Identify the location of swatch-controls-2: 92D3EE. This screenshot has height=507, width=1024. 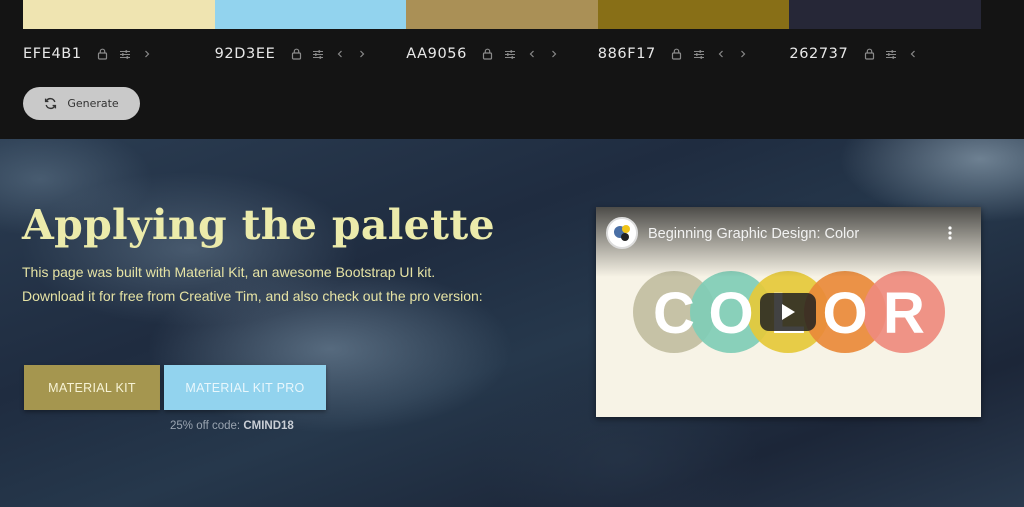
(311, 54).